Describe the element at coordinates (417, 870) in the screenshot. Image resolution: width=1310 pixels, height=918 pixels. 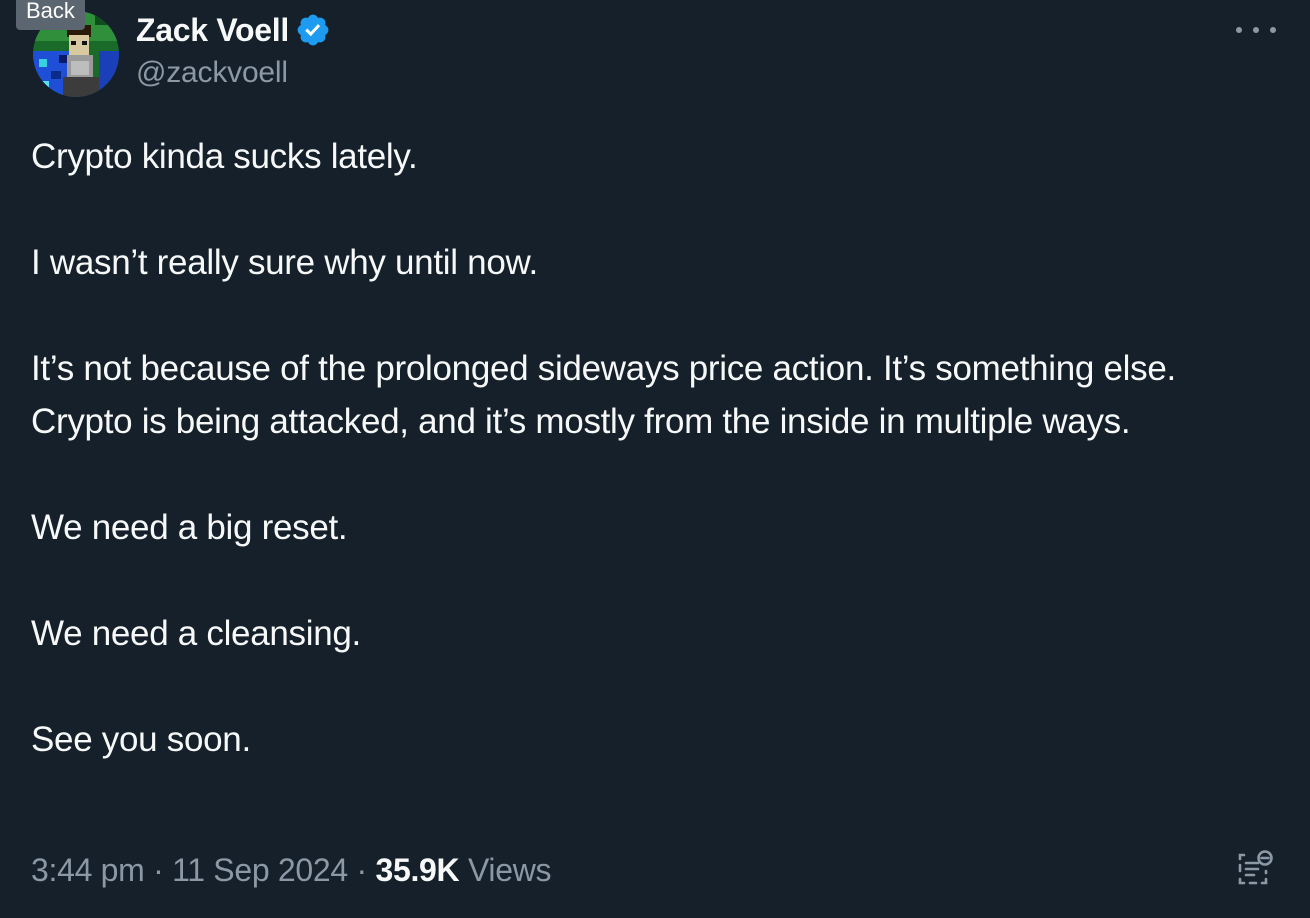
I see `views-count: 35.9K` at that location.